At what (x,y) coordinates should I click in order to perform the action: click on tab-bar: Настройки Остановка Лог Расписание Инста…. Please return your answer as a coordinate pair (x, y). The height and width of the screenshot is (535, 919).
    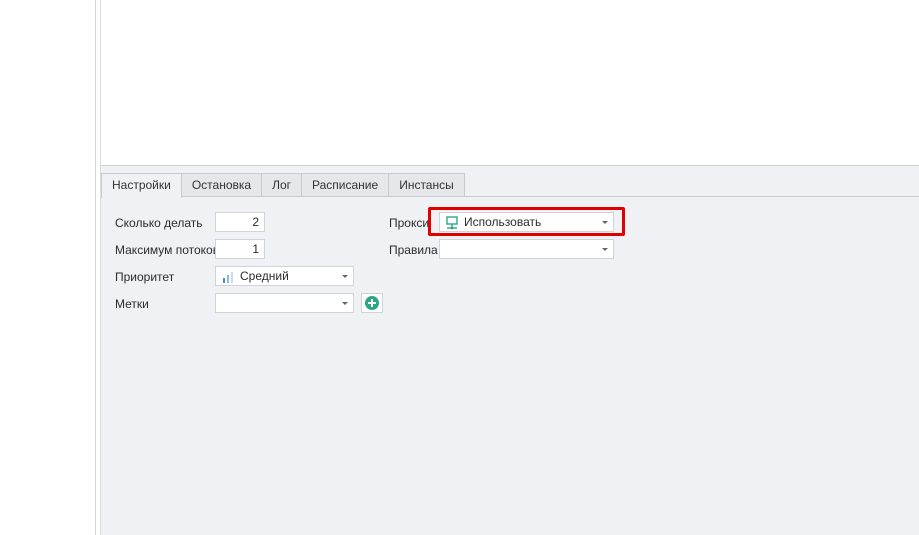
    Looking at the image, I should click on (283, 185).